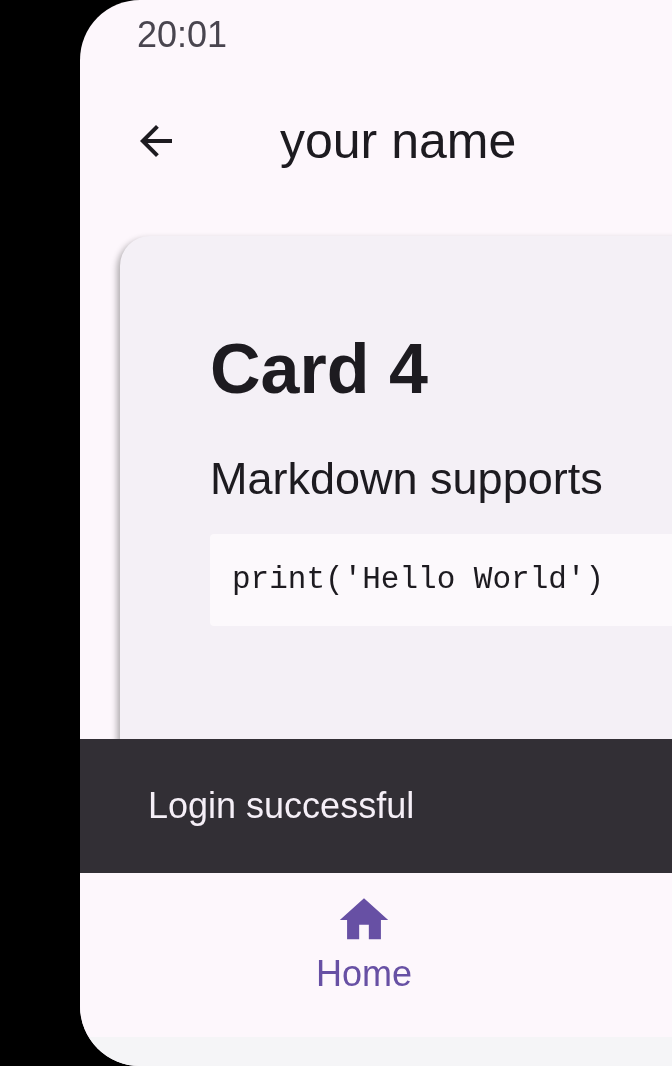 Image resolution: width=672 pixels, height=1066 pixels. I want to click on status-time: 20:01, so click(182, 35).